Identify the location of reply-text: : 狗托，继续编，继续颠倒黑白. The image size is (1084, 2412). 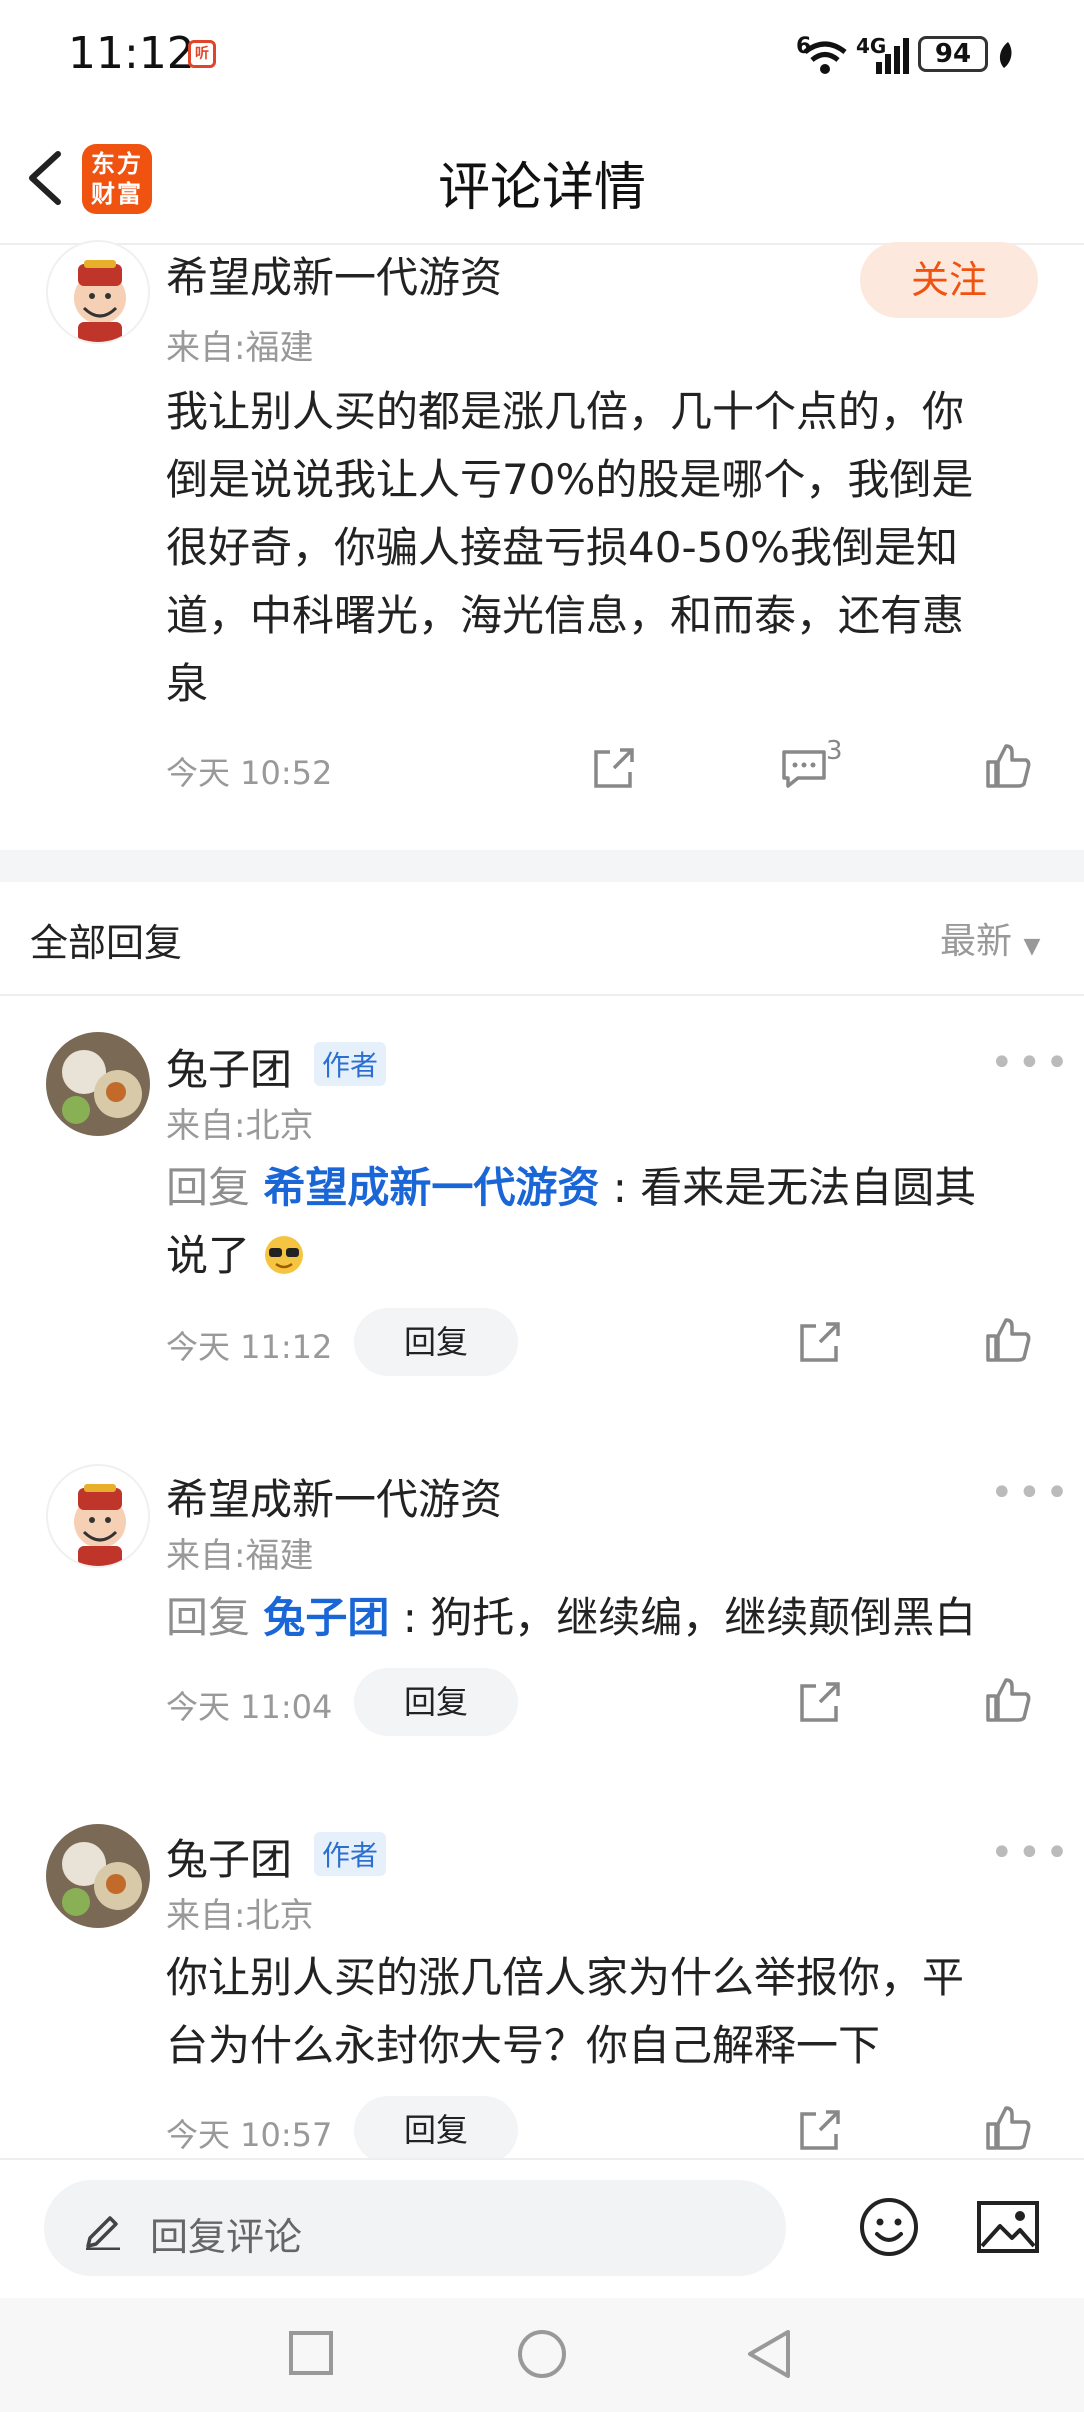
(683, 1617).